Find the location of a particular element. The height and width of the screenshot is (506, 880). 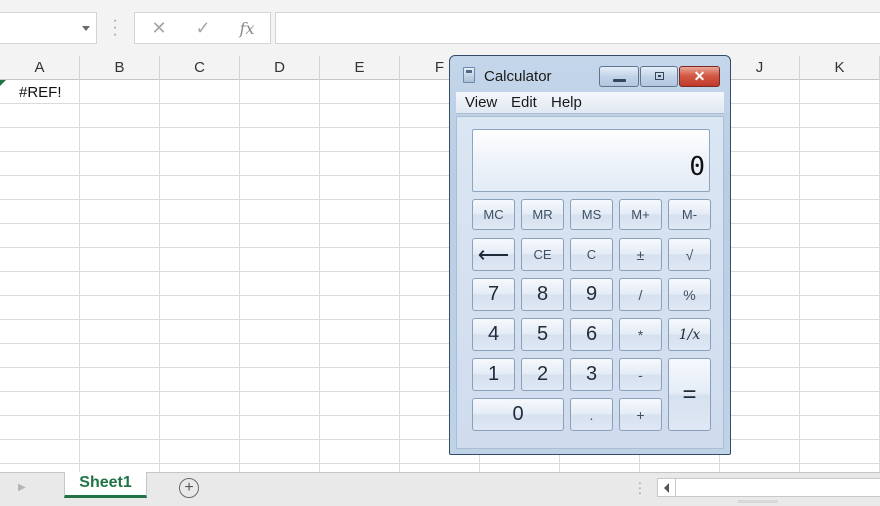

clear-button: C is located at coordinates (591, 254).